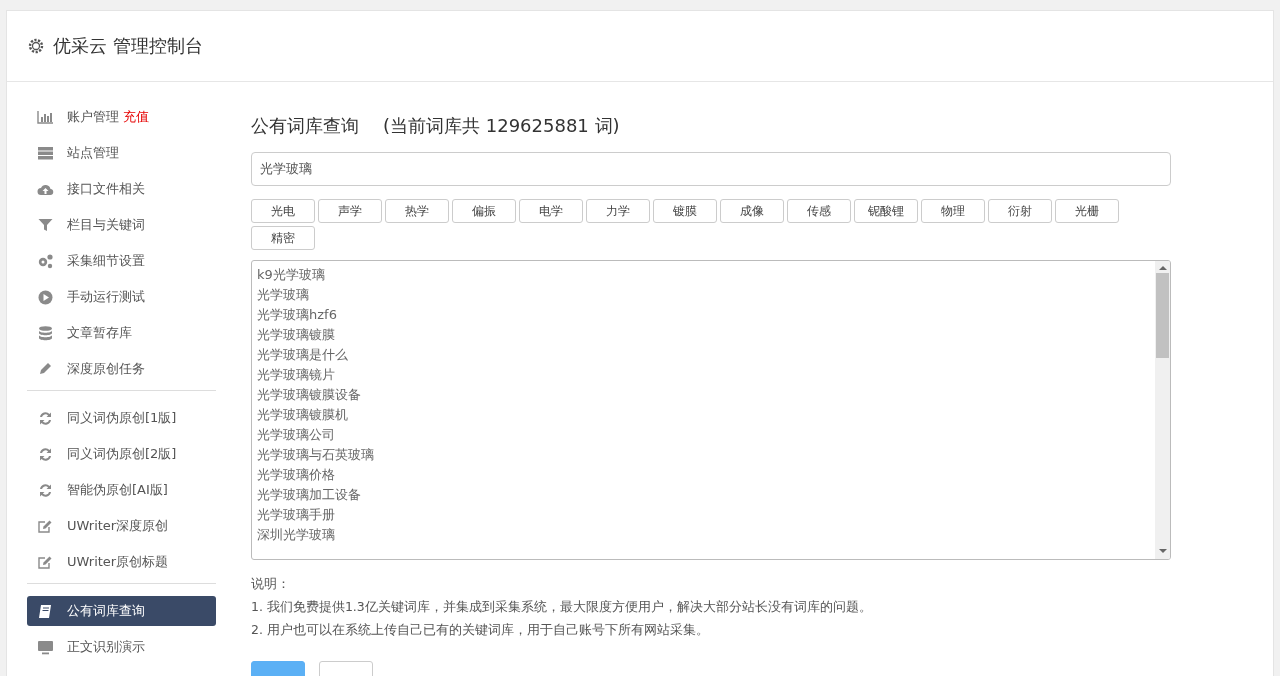  I want to click on keyword-tag: 精密, so click(283, 238).